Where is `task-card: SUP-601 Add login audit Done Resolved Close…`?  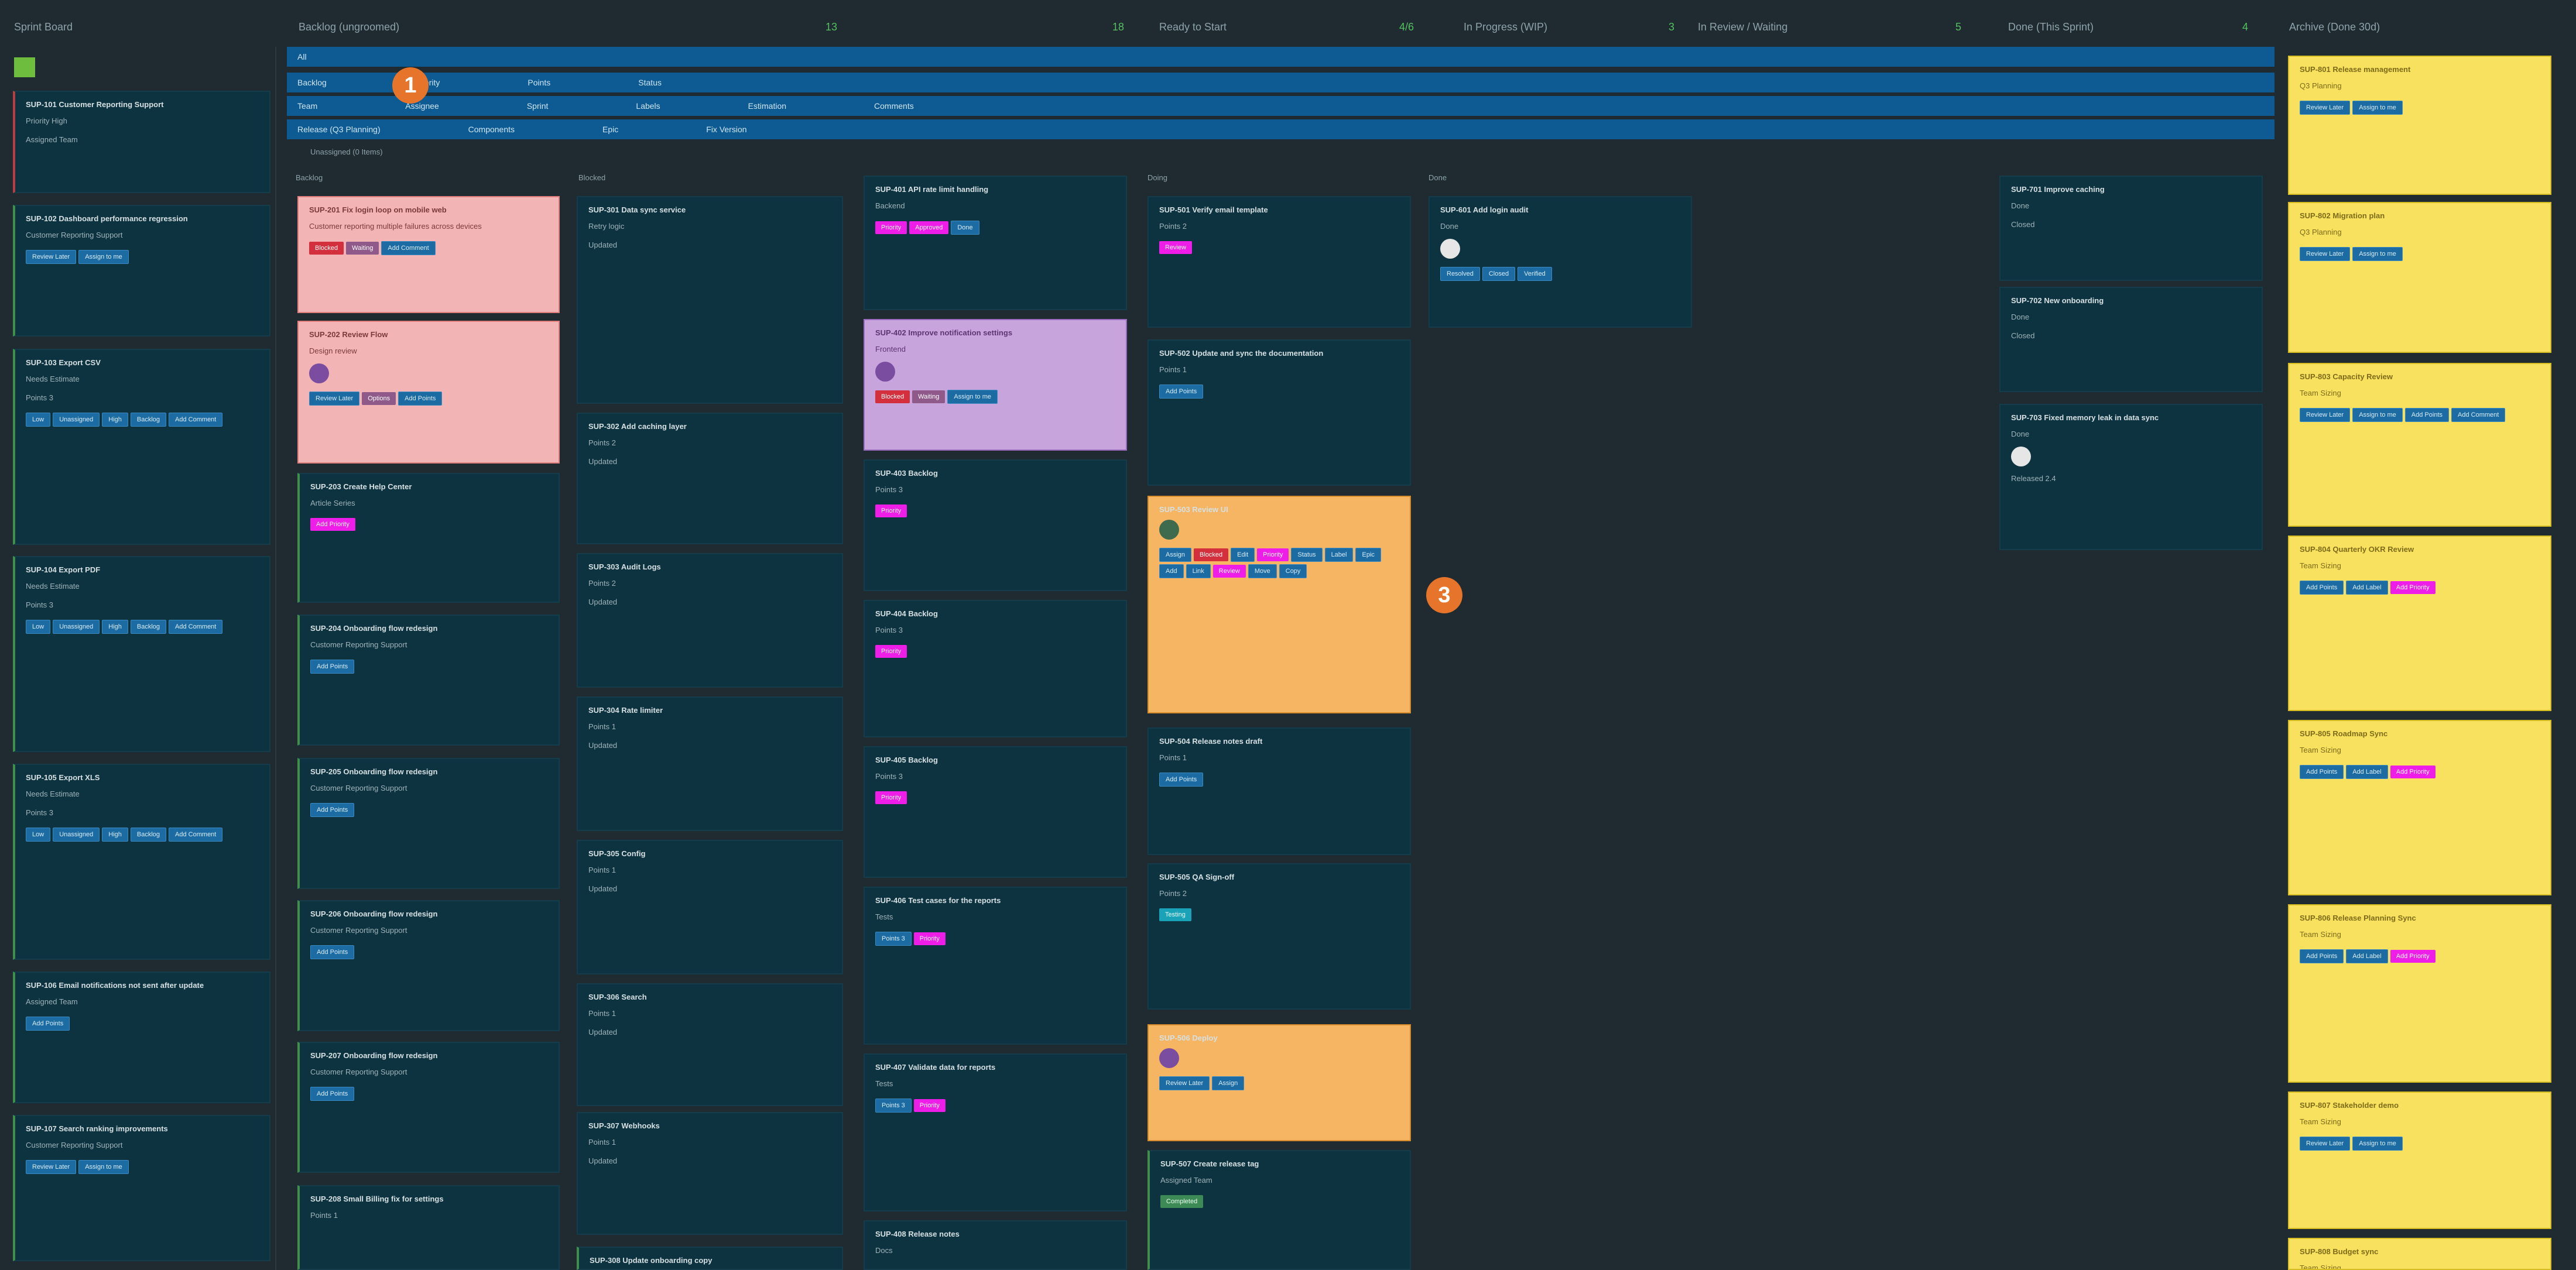
task-card: SUP-601 Add login audit Done Resolved Close… is located at coordinates (1560, 262).